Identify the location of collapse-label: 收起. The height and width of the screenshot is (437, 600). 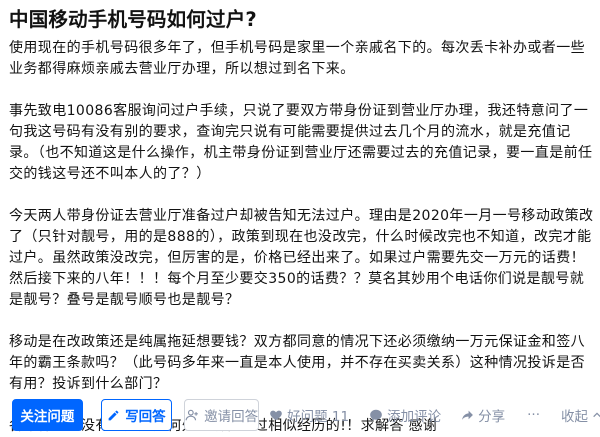
(574, 417).